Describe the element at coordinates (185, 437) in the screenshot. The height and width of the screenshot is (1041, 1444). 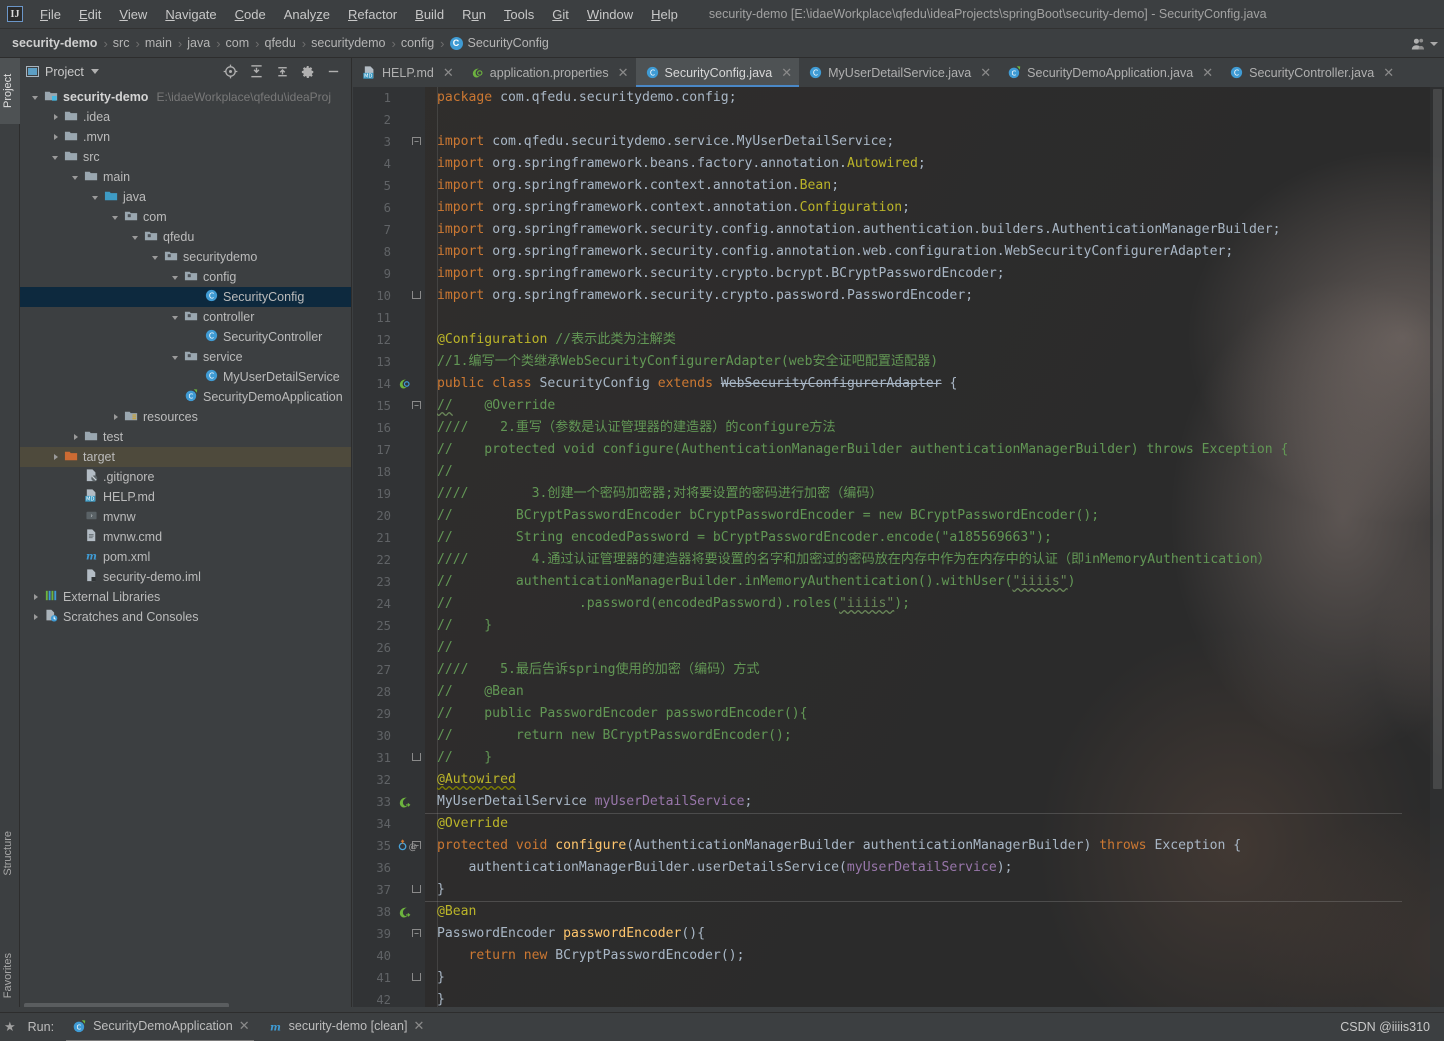
I see `tree-node-test: test` at that location.